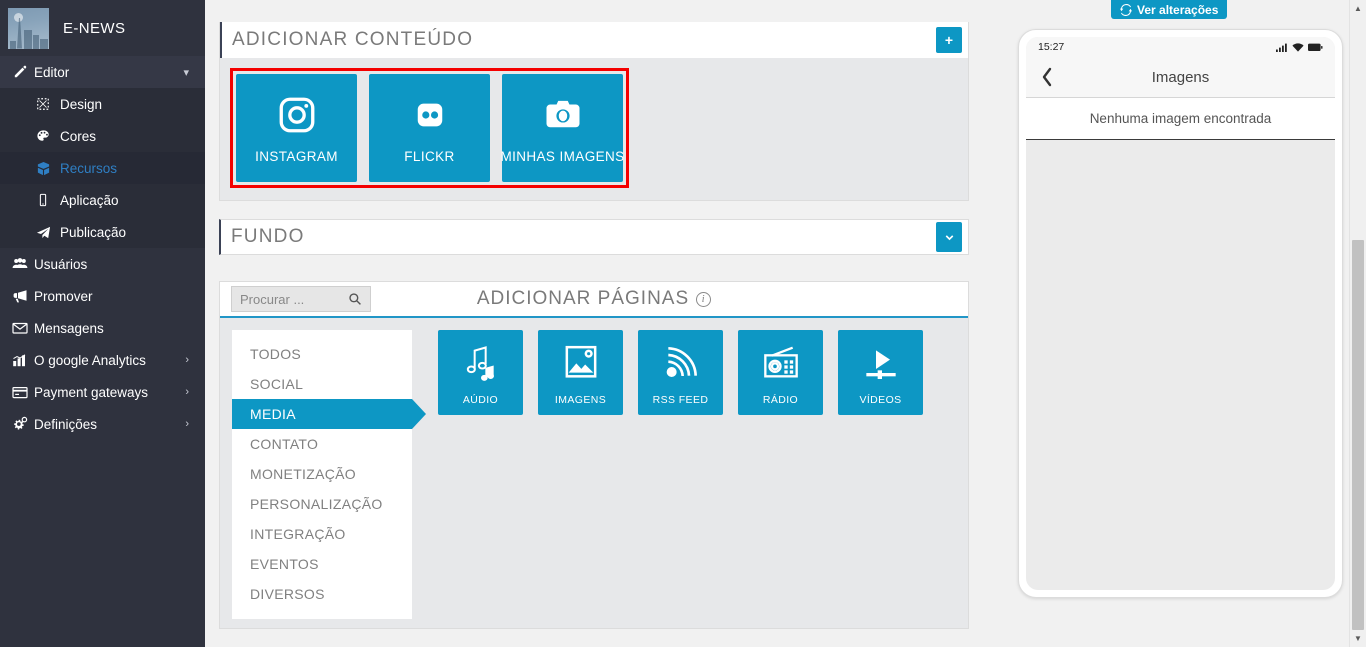 The width and height of the screenshot is (1366, 647). Describe the element at coordinates (594, 210) in the screenshot. I see `panel-spacer` at that location.